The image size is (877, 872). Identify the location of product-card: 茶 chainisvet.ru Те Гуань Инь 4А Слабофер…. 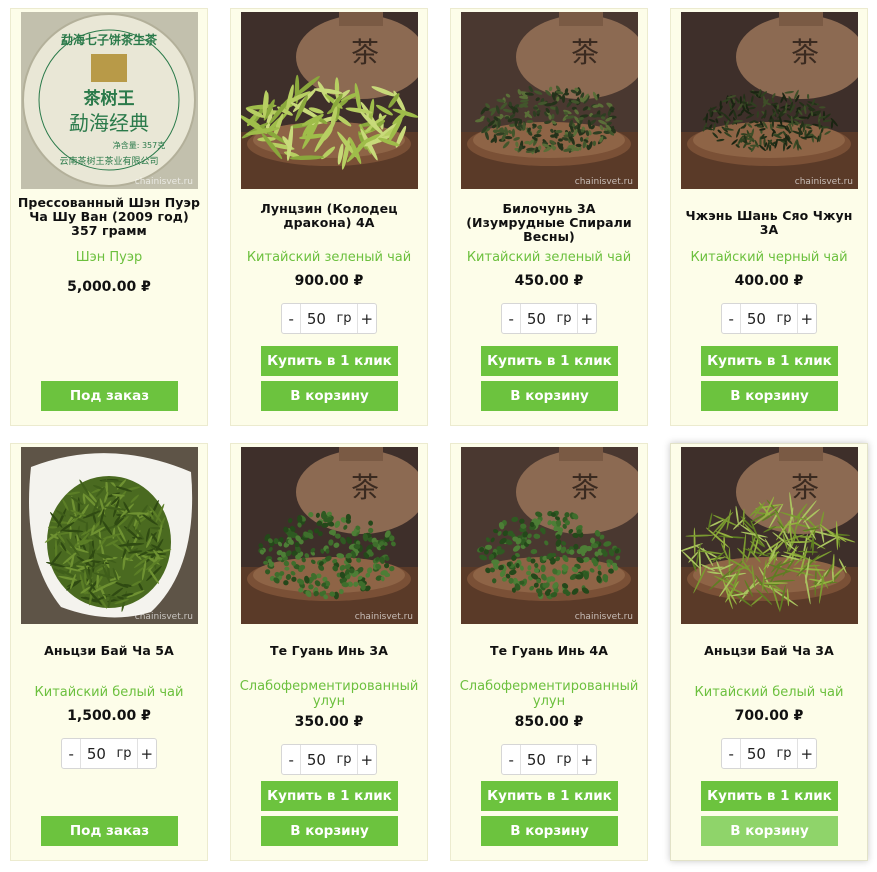
(549, 652).